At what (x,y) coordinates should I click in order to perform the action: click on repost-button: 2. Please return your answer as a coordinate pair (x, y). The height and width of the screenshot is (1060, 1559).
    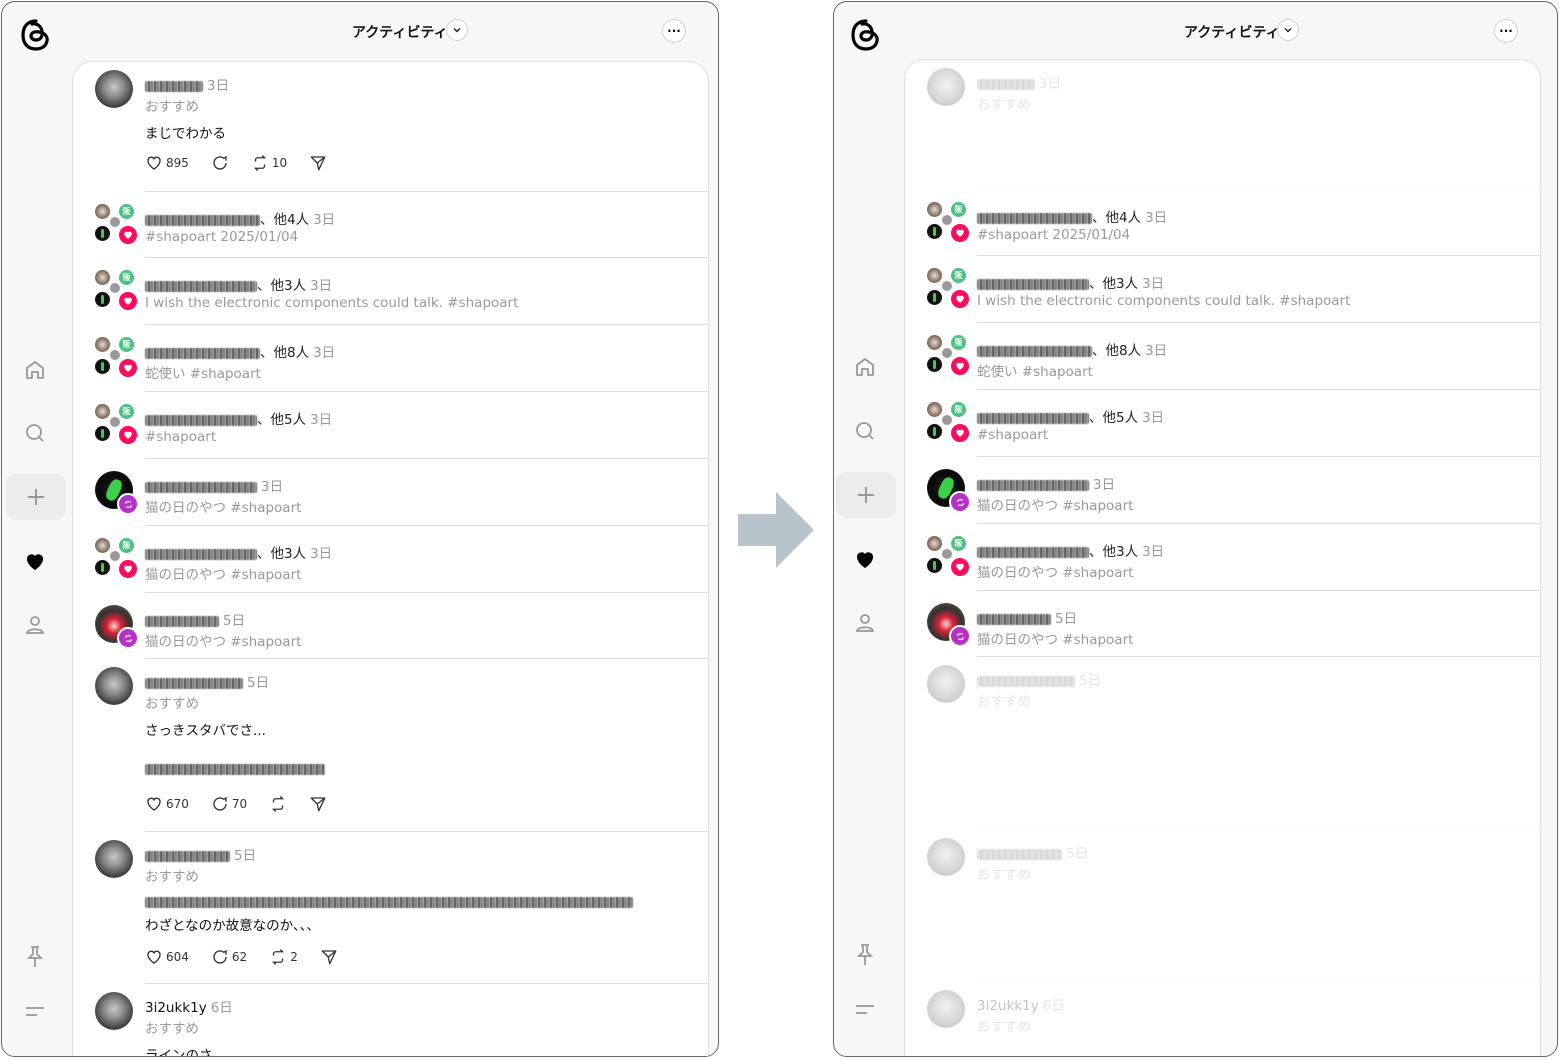
    Looking at the image, I should click on (283, 957).